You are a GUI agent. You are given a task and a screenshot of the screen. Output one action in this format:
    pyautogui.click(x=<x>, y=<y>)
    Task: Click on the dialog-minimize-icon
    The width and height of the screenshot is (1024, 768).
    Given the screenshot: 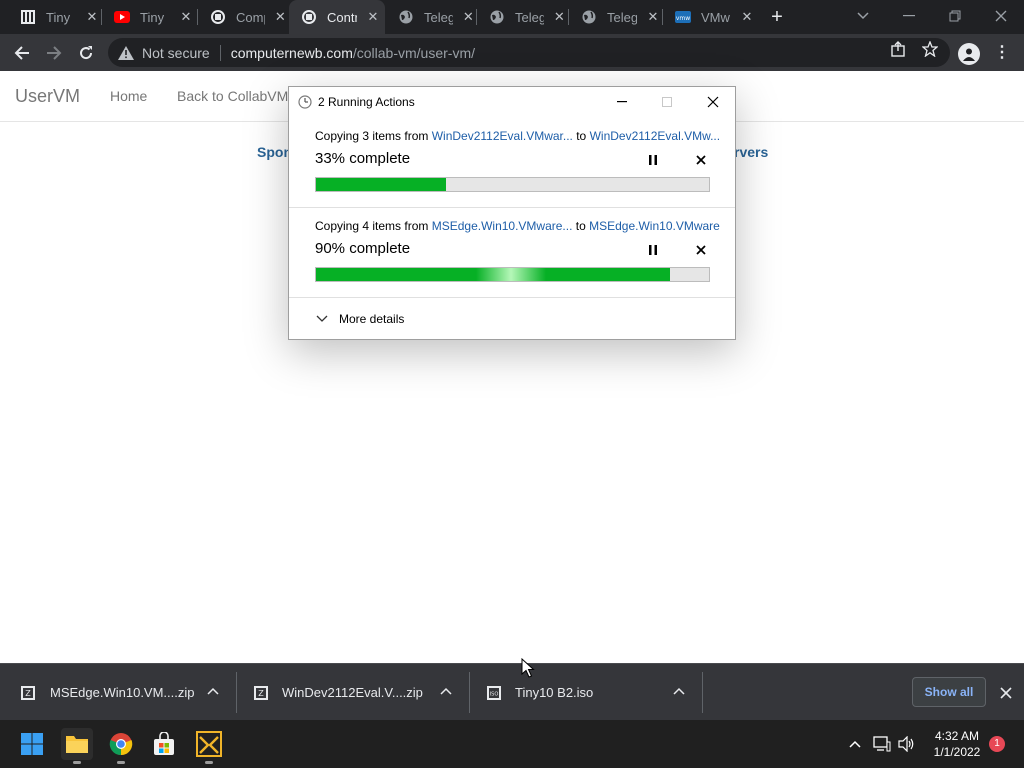 What is the action you would take?
    pyautogui.click(x=622, y=102)
    